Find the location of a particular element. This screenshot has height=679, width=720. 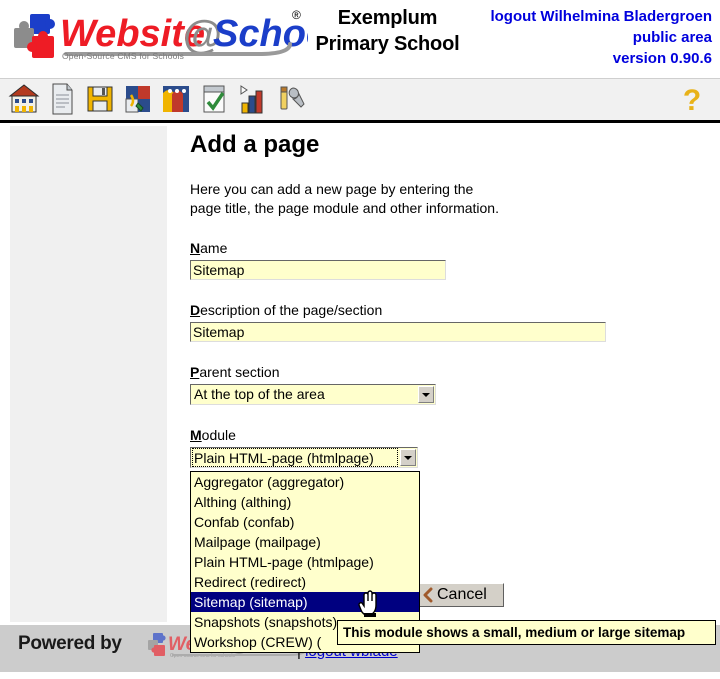

pagemanager-icon is located at coordinates (138, 99).